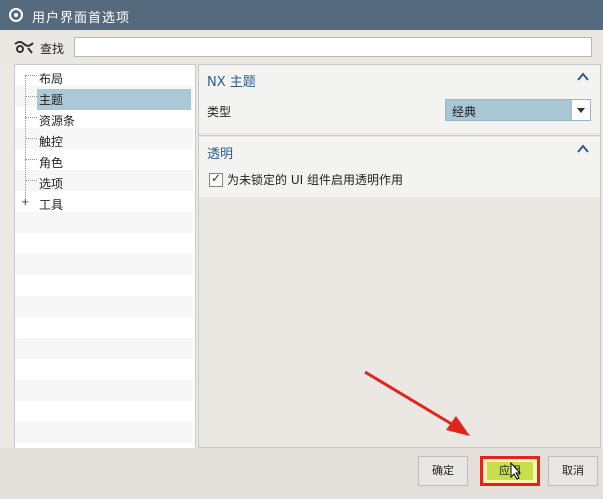 The height and width of the screenshot is (499, 603). I want to click on section-header-transparency: 透明, so click(399, 151).